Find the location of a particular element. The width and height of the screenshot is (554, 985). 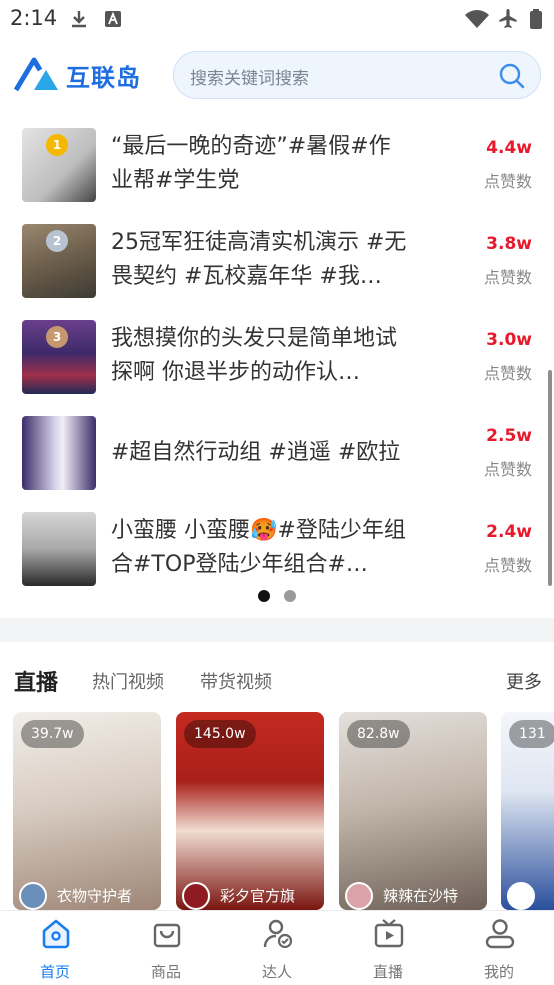

nav-live: 直播 is located at coordinates (388, 948).